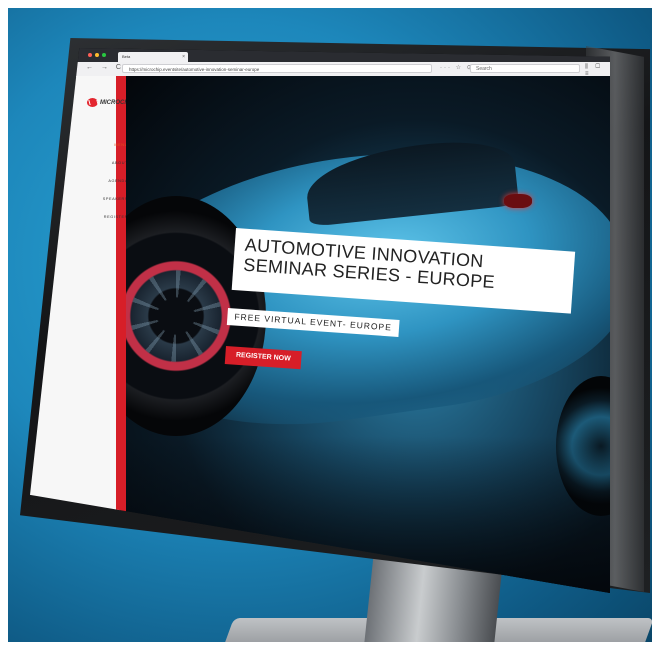  What do you see at coordinates (126, 56) in the screenshot?
I see `tab-title: Beta` at bounding box center [126, 56].